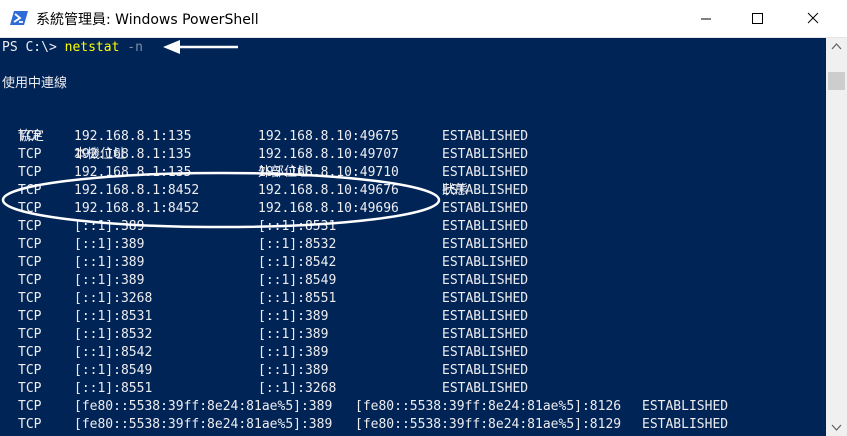  I want to click on row-foreign-address: [fe80::5538:39ff:8e24:81ae%5]:8129, so click(488, 424).